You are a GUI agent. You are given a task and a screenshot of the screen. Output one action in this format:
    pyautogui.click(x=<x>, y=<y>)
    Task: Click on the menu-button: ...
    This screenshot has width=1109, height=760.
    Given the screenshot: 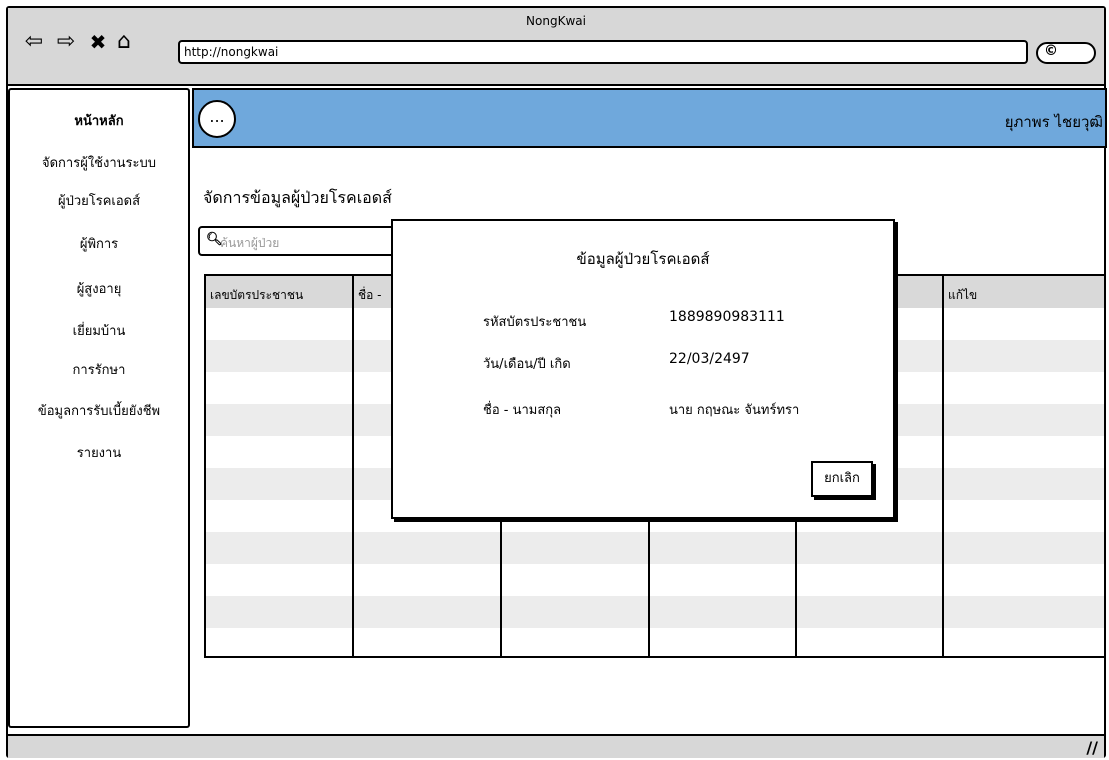 What is the action you would take?
    pyautogui.click(x=217, y=119)
    